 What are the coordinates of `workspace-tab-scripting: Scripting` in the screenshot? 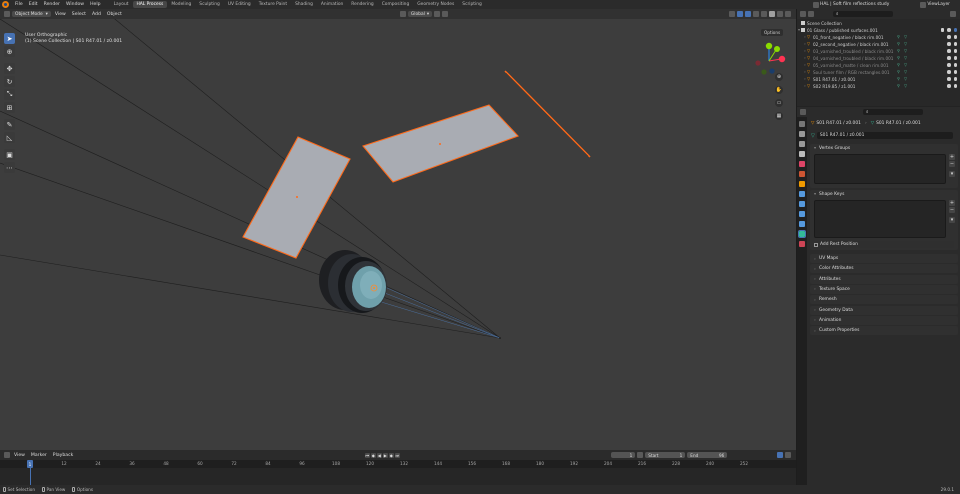 It's located at (472, 4).